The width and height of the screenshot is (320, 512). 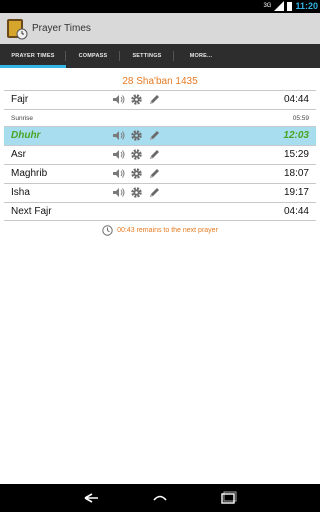 I want to click on tab-compass: COMPASS, so click(x=93, y=56).